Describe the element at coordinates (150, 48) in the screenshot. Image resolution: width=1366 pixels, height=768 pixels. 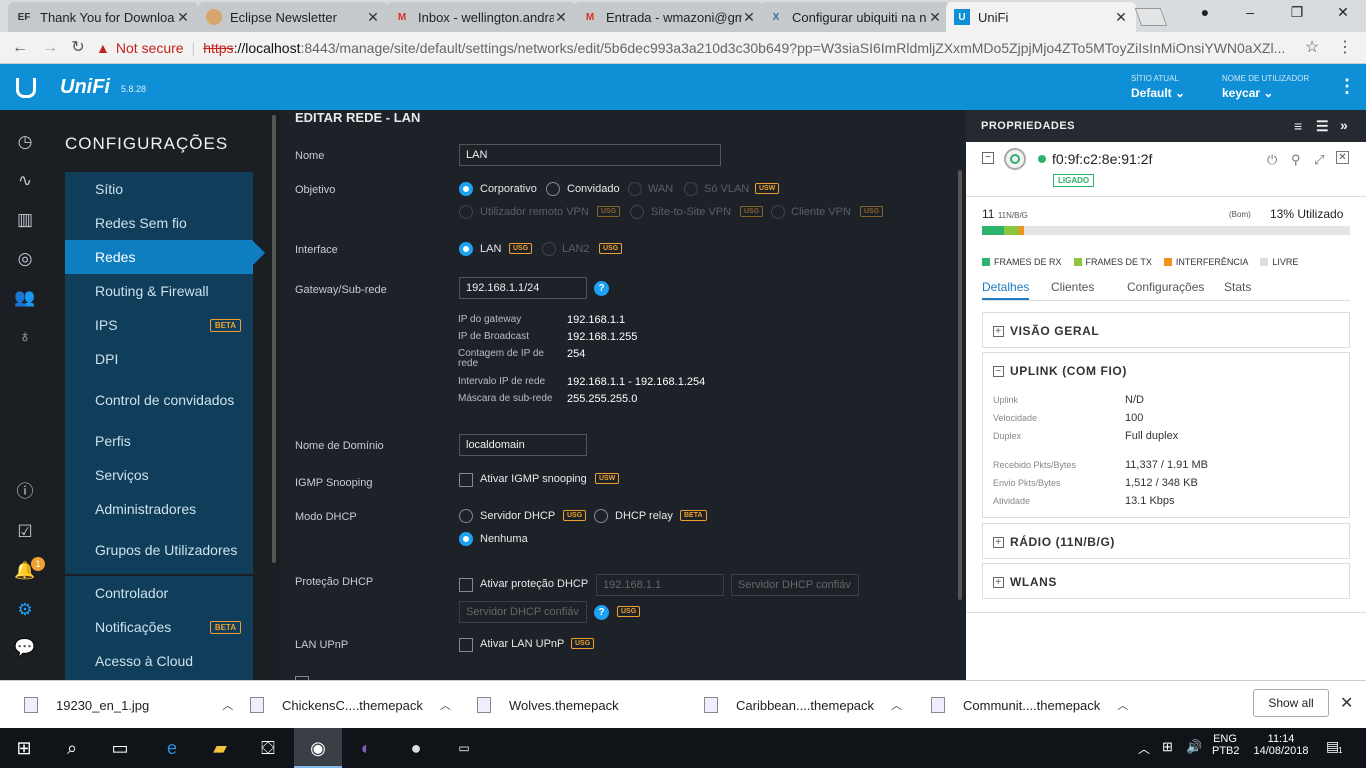
I see `not-secure-label: Not secure` at that location.